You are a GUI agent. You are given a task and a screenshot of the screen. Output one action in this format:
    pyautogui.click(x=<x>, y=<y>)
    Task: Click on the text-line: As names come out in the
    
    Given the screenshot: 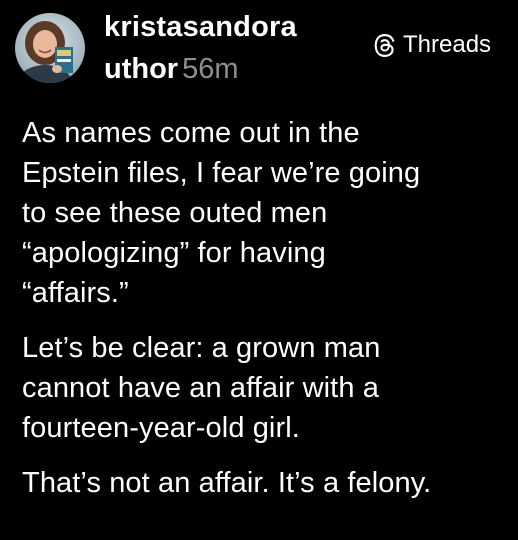 What is the action you would take?
    pyautogui.click(x=191, y=133)
    